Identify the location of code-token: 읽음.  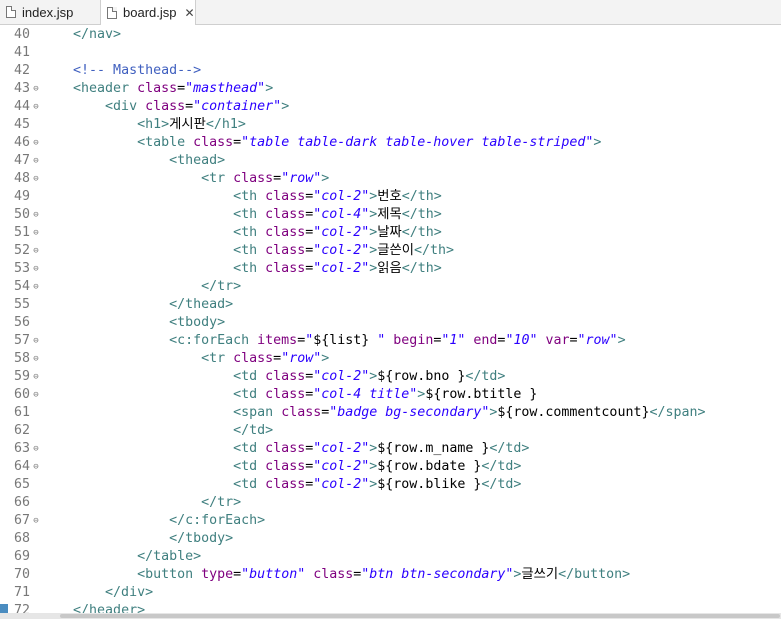
(389, 268).